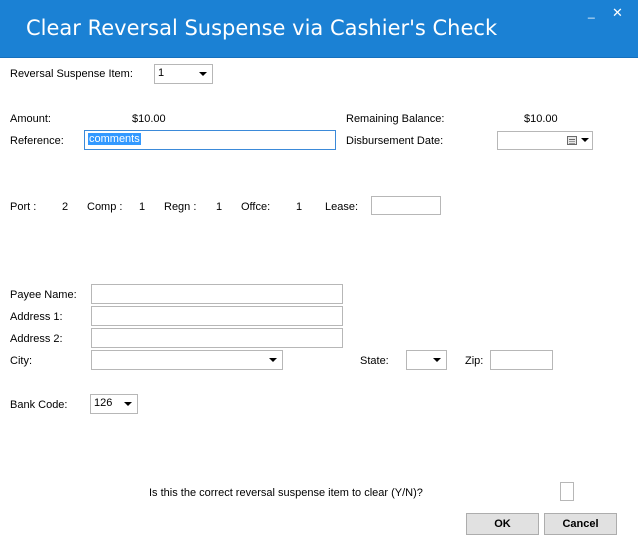  Describe the element at coordinates (580, 524) in the screenshot. I see `cancel-button: Cancel` at that location.